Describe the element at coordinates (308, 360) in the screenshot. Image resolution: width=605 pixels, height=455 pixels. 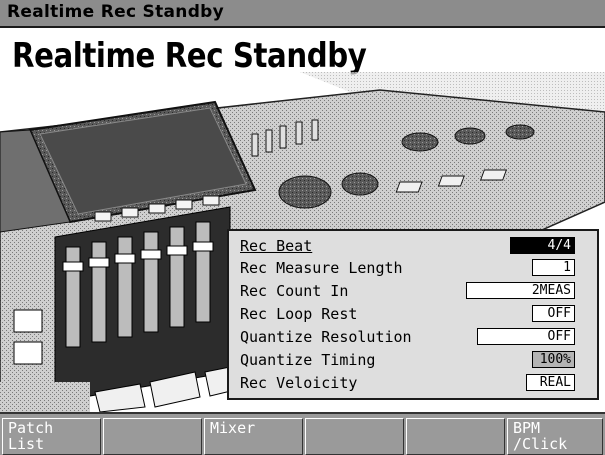
I see `param-label: Quantize Timing` at that location.